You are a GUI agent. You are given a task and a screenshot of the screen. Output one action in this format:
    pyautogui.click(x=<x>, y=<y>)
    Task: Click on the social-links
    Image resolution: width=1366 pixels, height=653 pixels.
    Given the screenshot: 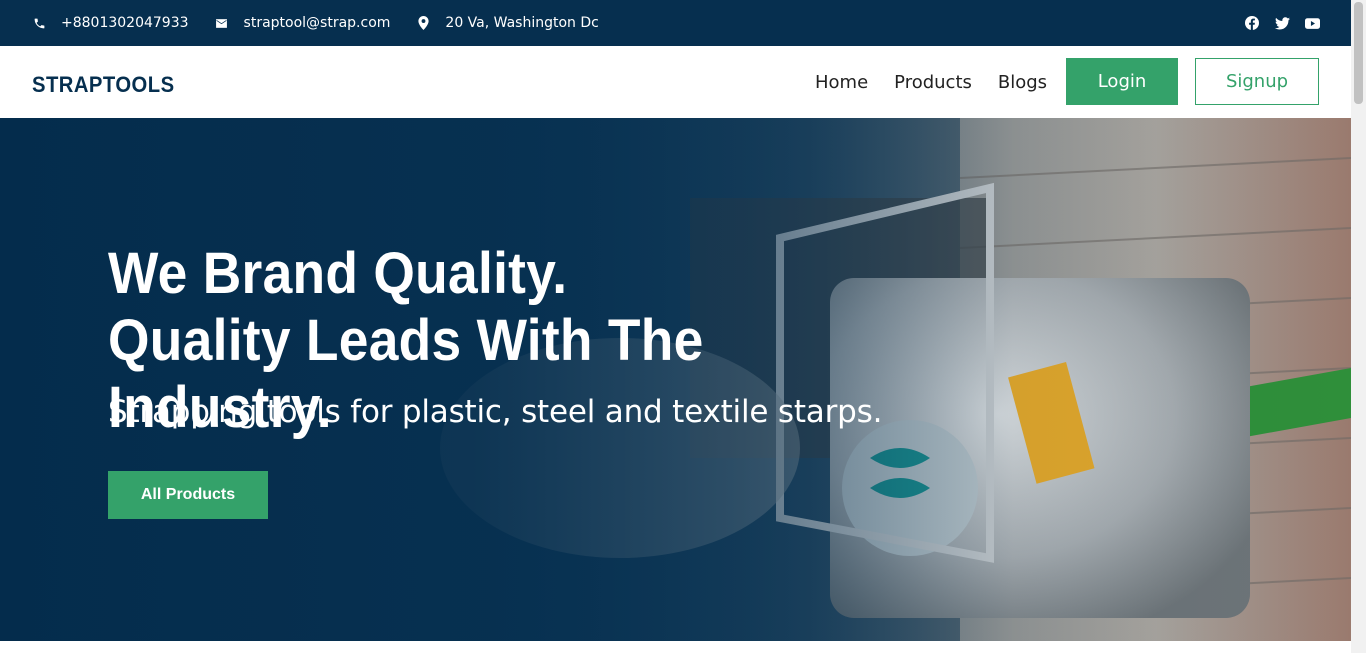 What is the action you would take?
    pyautogui.click(x=1275, y=23)
    